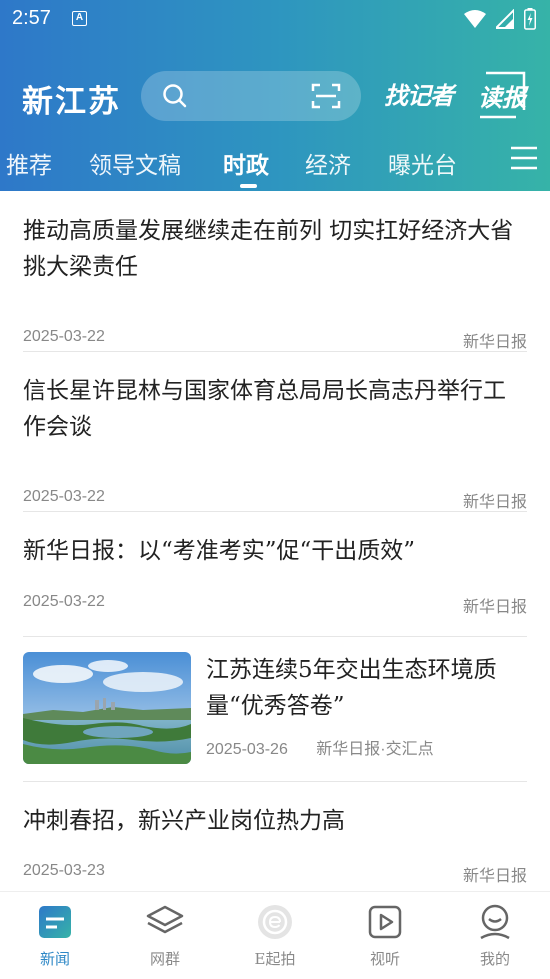  I want to click on news-title: 推动高质量发展继续走在前列 切实扛好经济大省挑大梁责任, so click(268, 249).